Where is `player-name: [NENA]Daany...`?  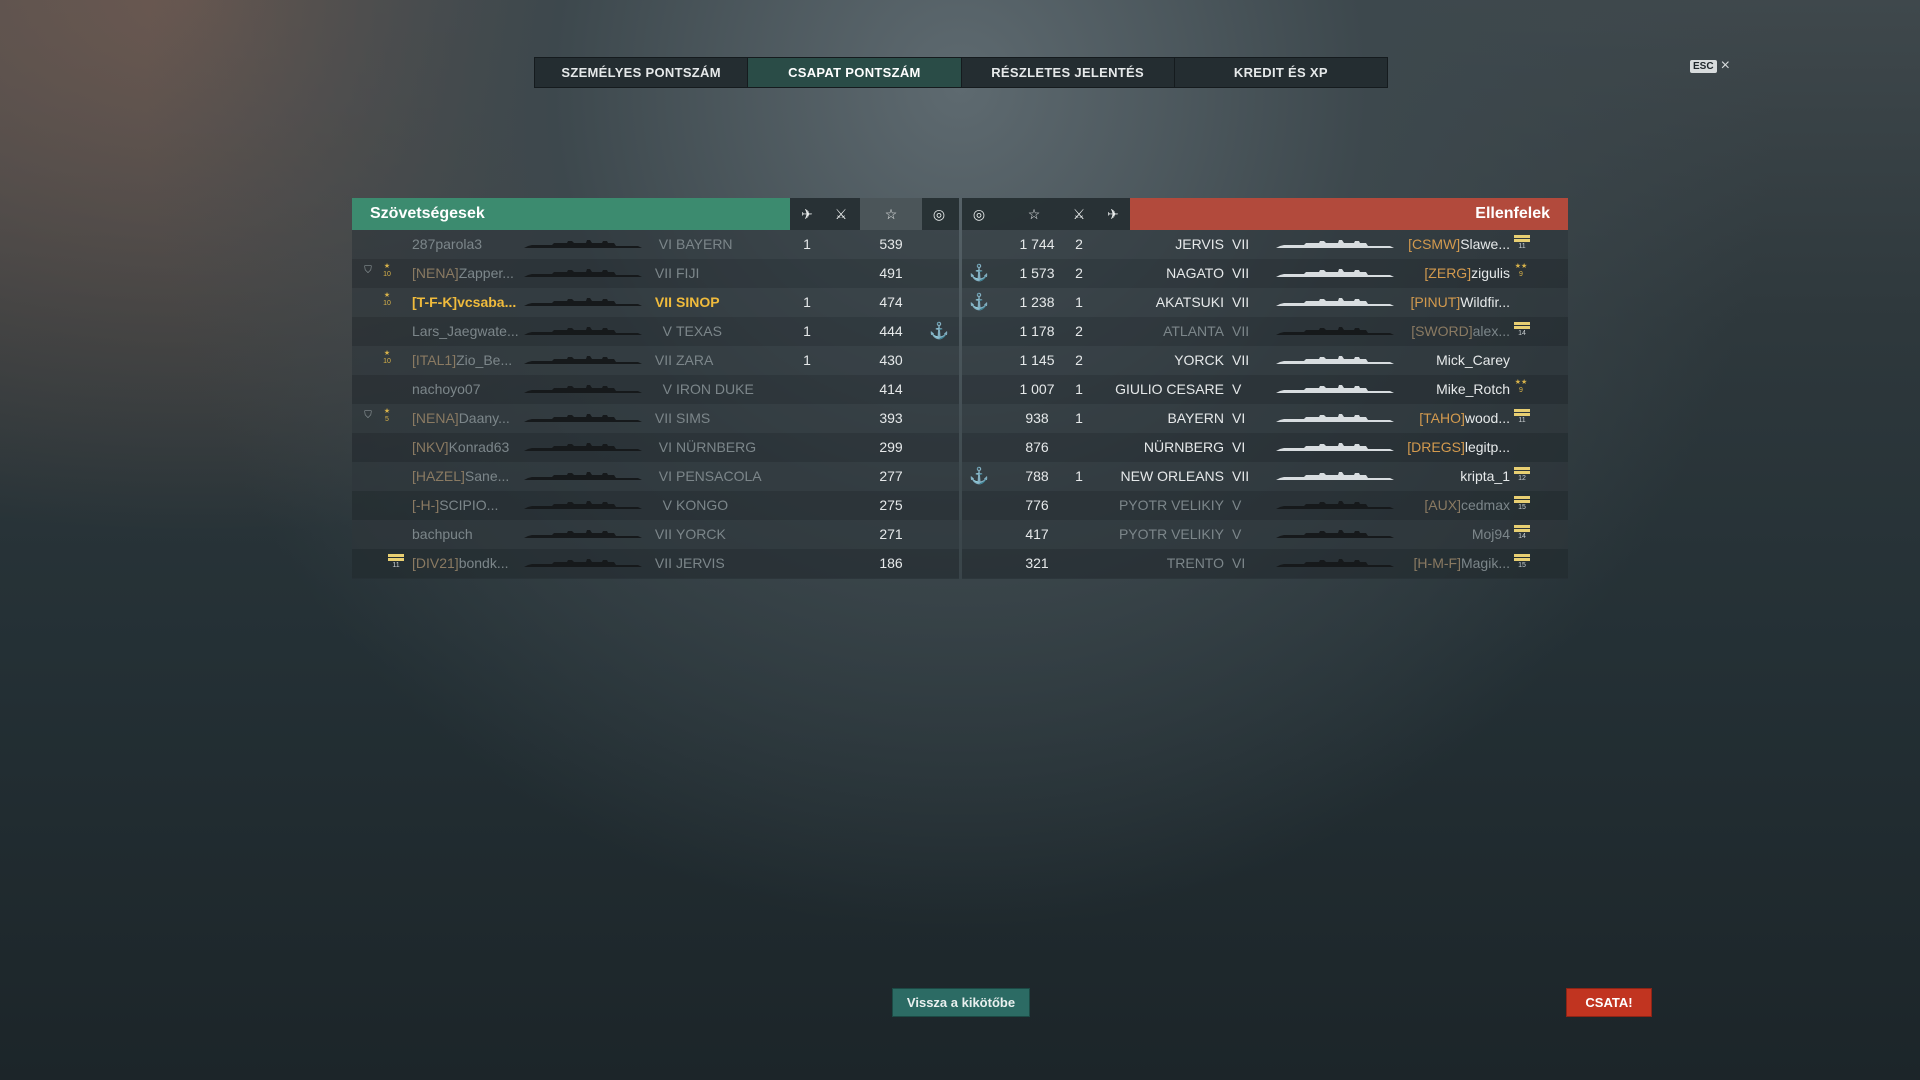
player-name: [NENA]Daany... is located at coordinates (467, 418).